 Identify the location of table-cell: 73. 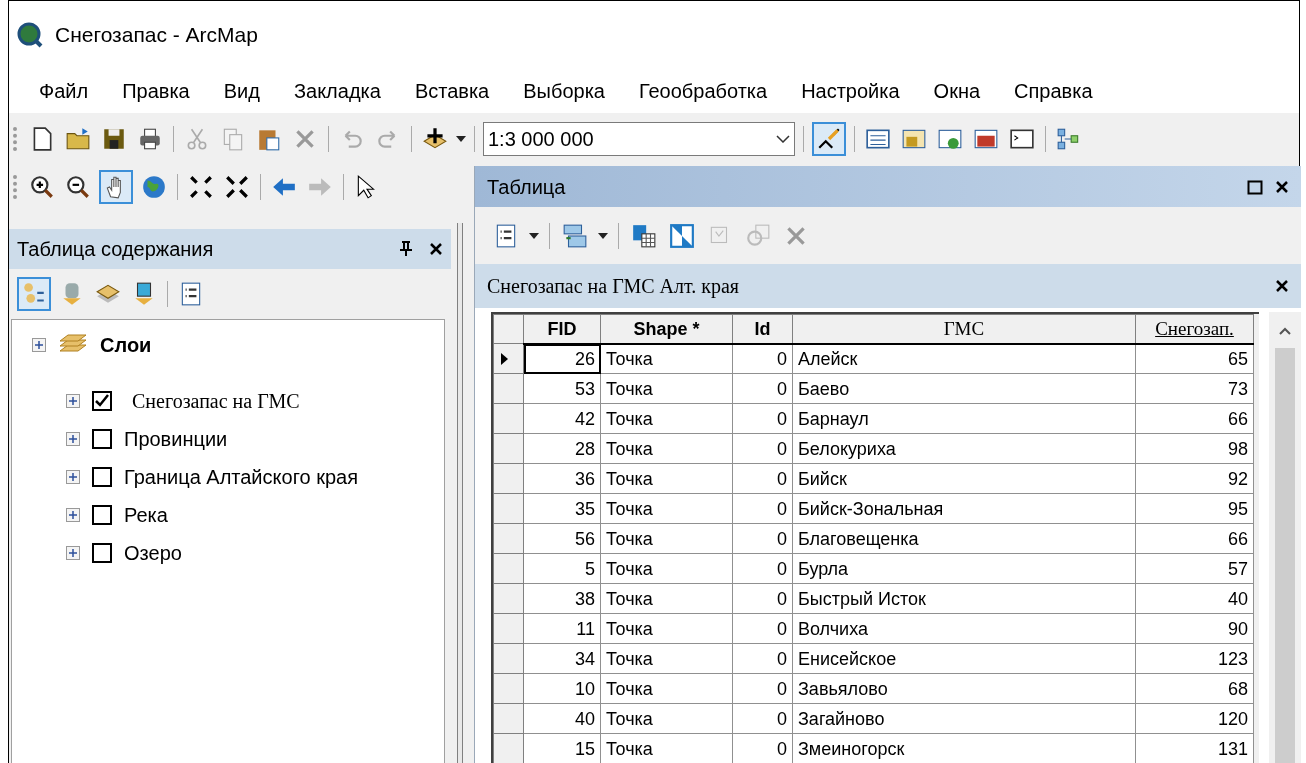
(1194, 388).